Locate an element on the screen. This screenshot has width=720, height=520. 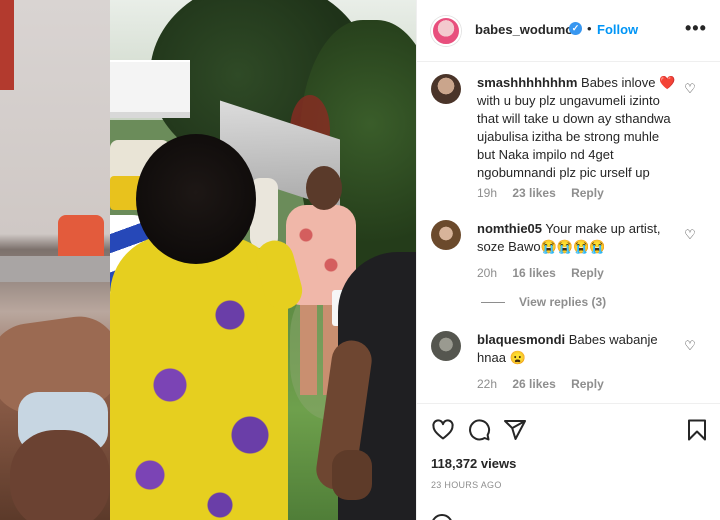
more-options-button: ••• is located at coordinates (696, 28).